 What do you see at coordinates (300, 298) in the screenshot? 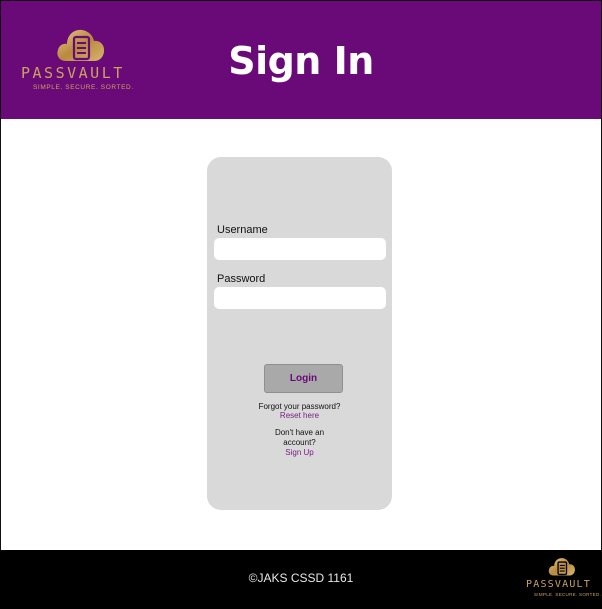
I see `password-field` at bounding box center [300, 298].